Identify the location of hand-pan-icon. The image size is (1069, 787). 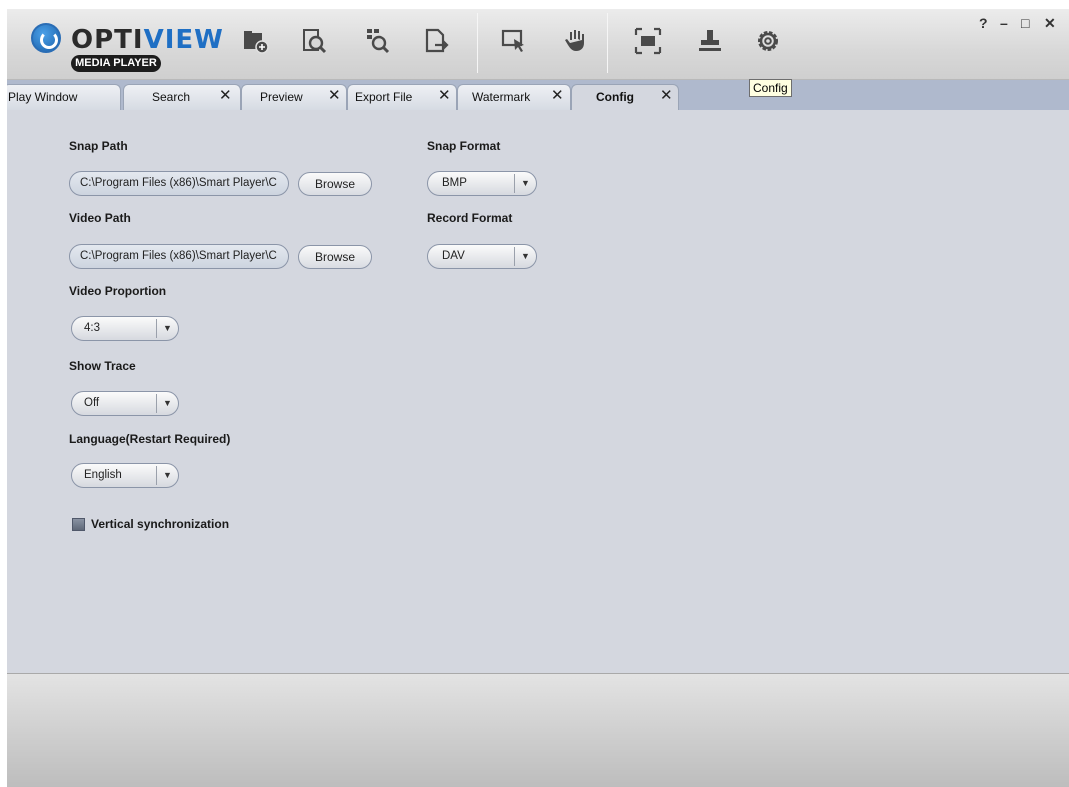
(574, 40).